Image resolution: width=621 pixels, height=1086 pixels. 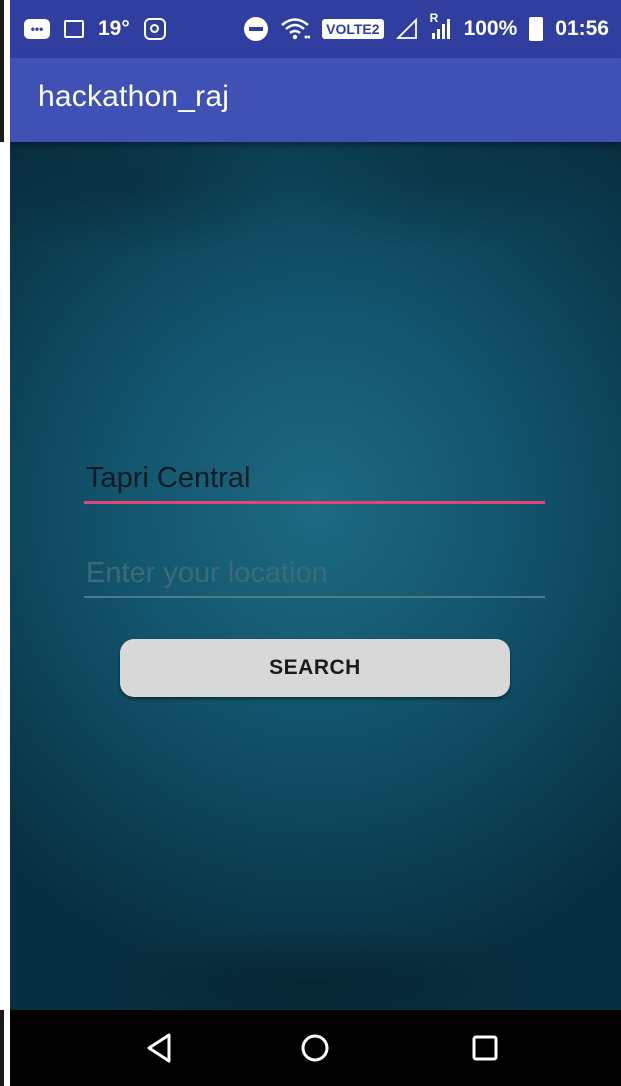 I want to click on battery-icon, so click(x=536, y=29).